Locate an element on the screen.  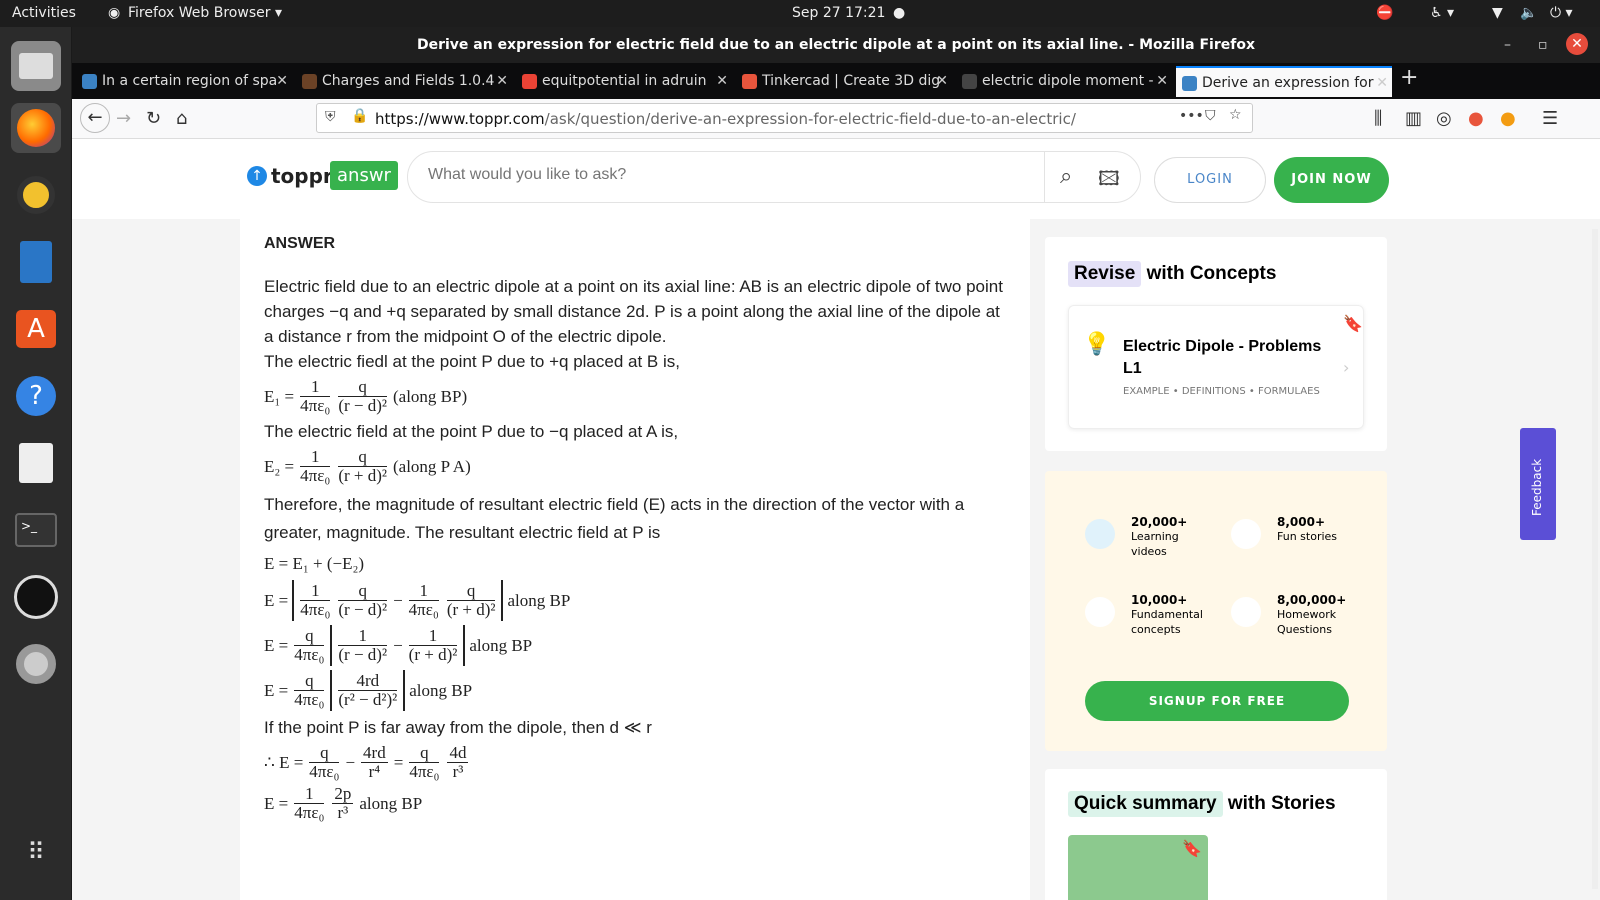
tab-5: electric dipole moment - ✕ is located at coordinates (1064, 81).